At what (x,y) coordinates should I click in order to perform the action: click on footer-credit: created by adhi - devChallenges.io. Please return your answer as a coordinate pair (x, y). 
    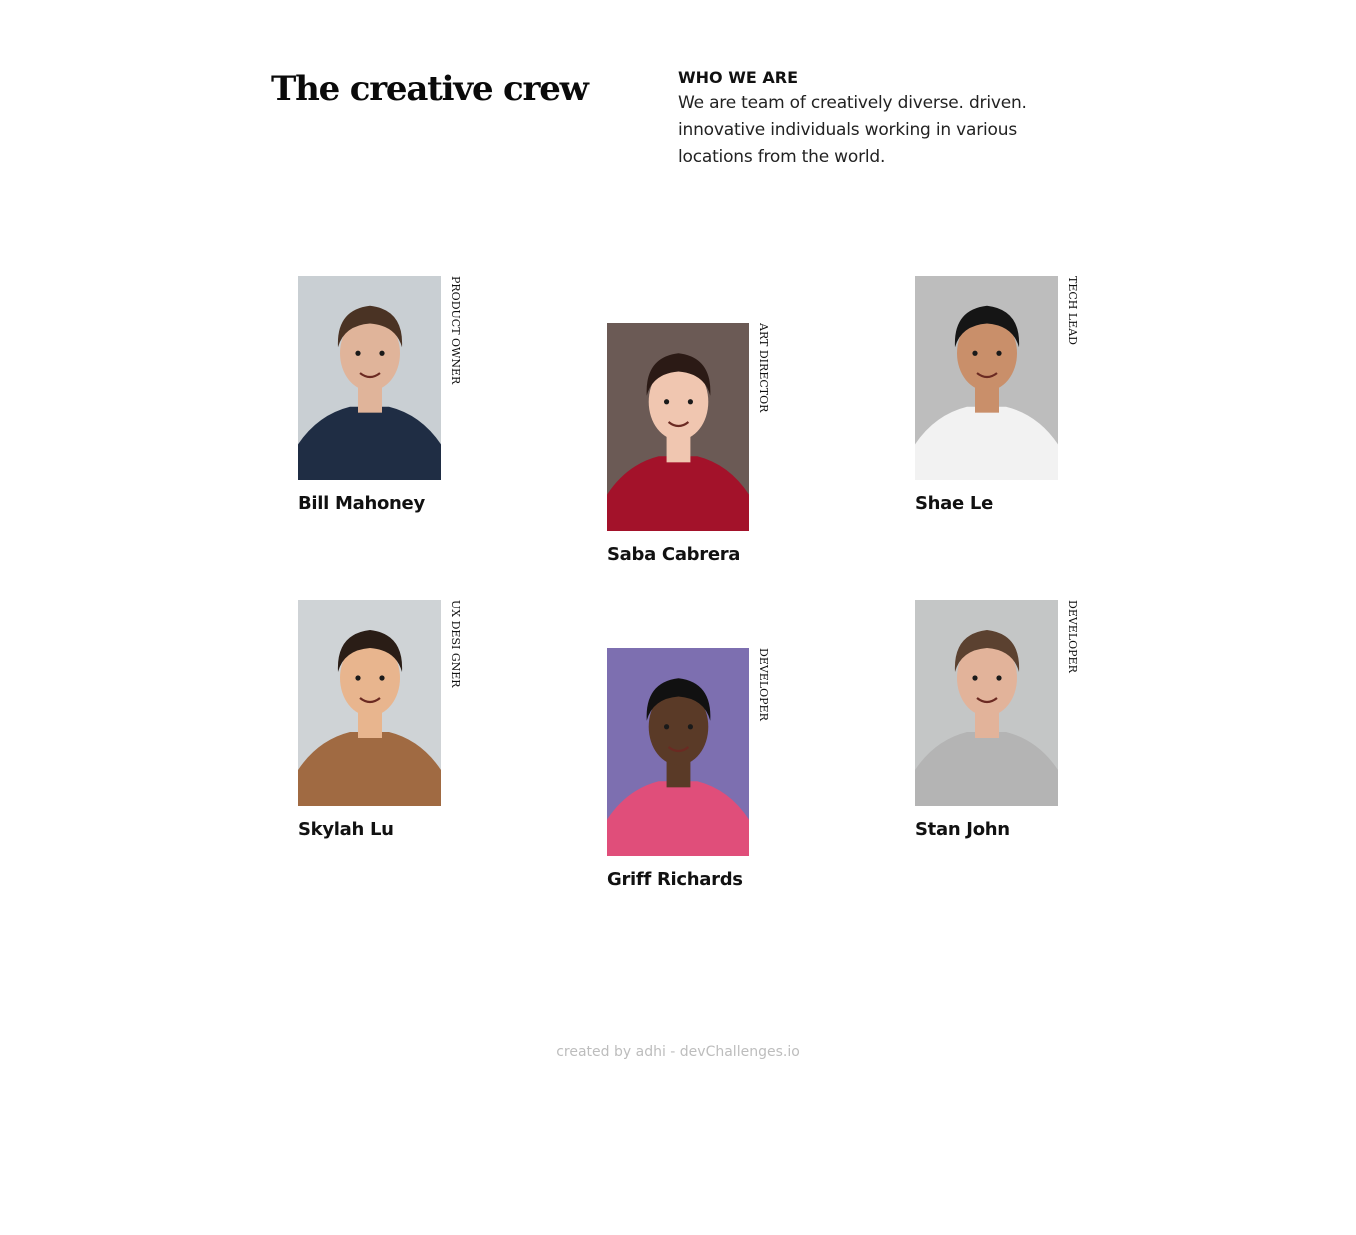
    Looking at the image, I should click on (678, 1052).